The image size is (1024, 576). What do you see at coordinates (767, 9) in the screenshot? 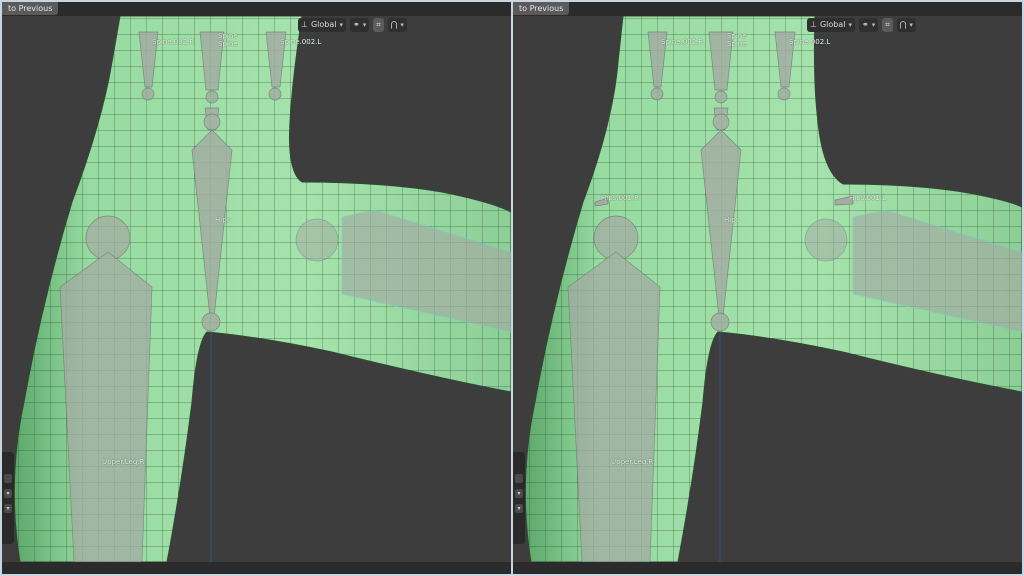
I see `viewport-header-right` at bounding box center [767, 9].